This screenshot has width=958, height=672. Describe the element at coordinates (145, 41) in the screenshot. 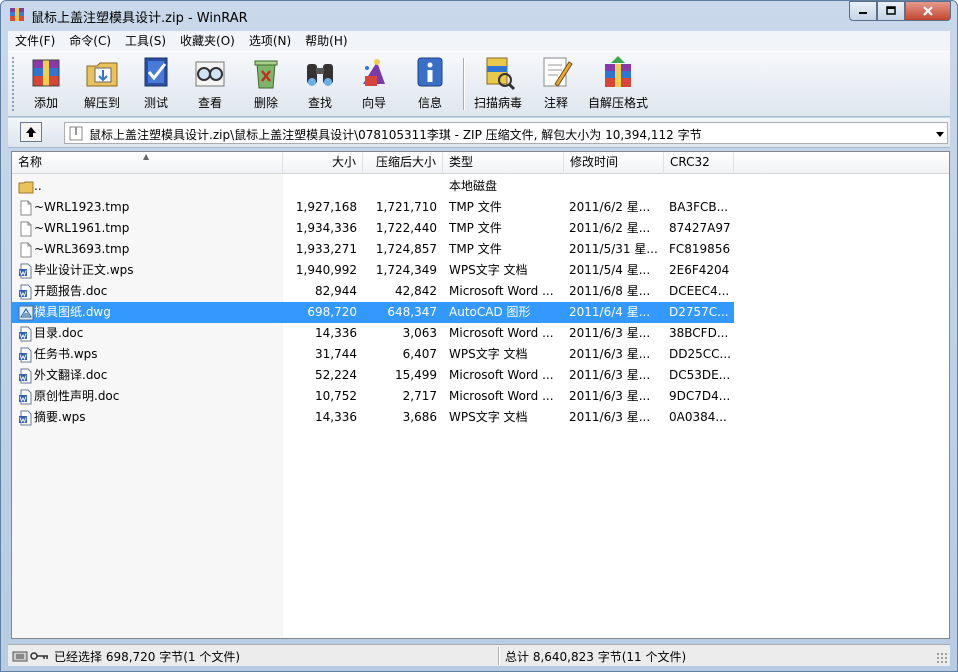

I see `menu-tools: 工具(S)` at that location.